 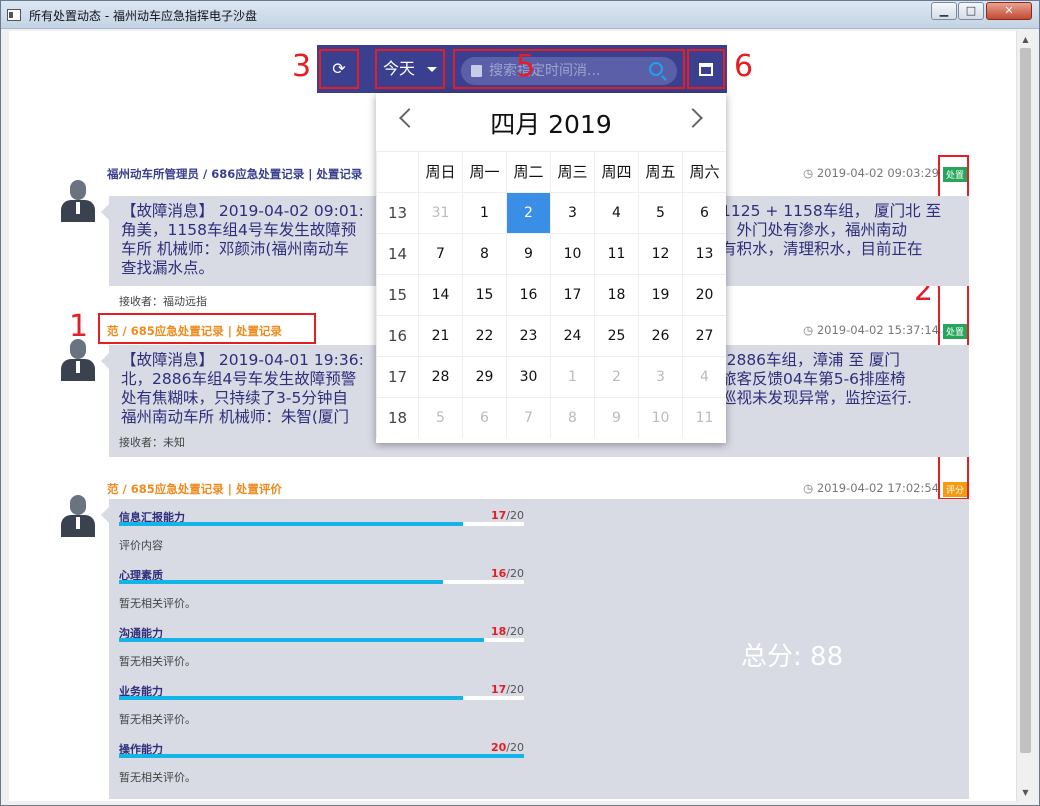 What do you see at coordinates (440, 294) in the screenshot?
I see `calendar-day: 14` at bounding box center [440, 294].